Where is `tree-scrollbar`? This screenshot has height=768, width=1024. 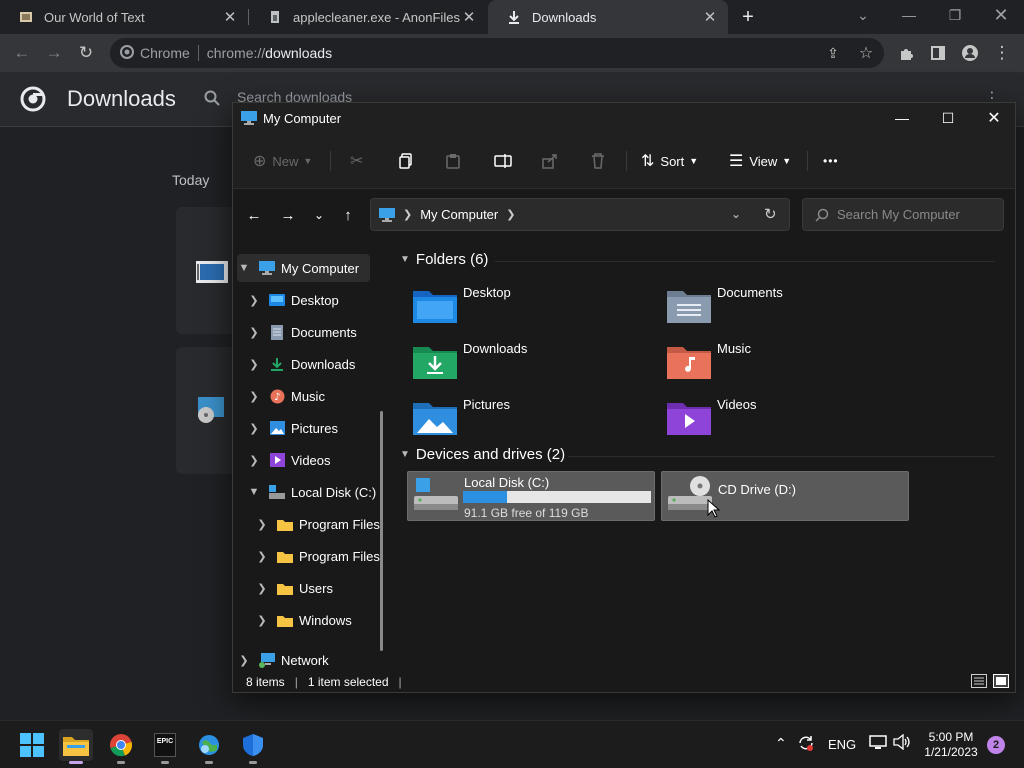 tree-scrollbar is located at coordinates (381, 531).